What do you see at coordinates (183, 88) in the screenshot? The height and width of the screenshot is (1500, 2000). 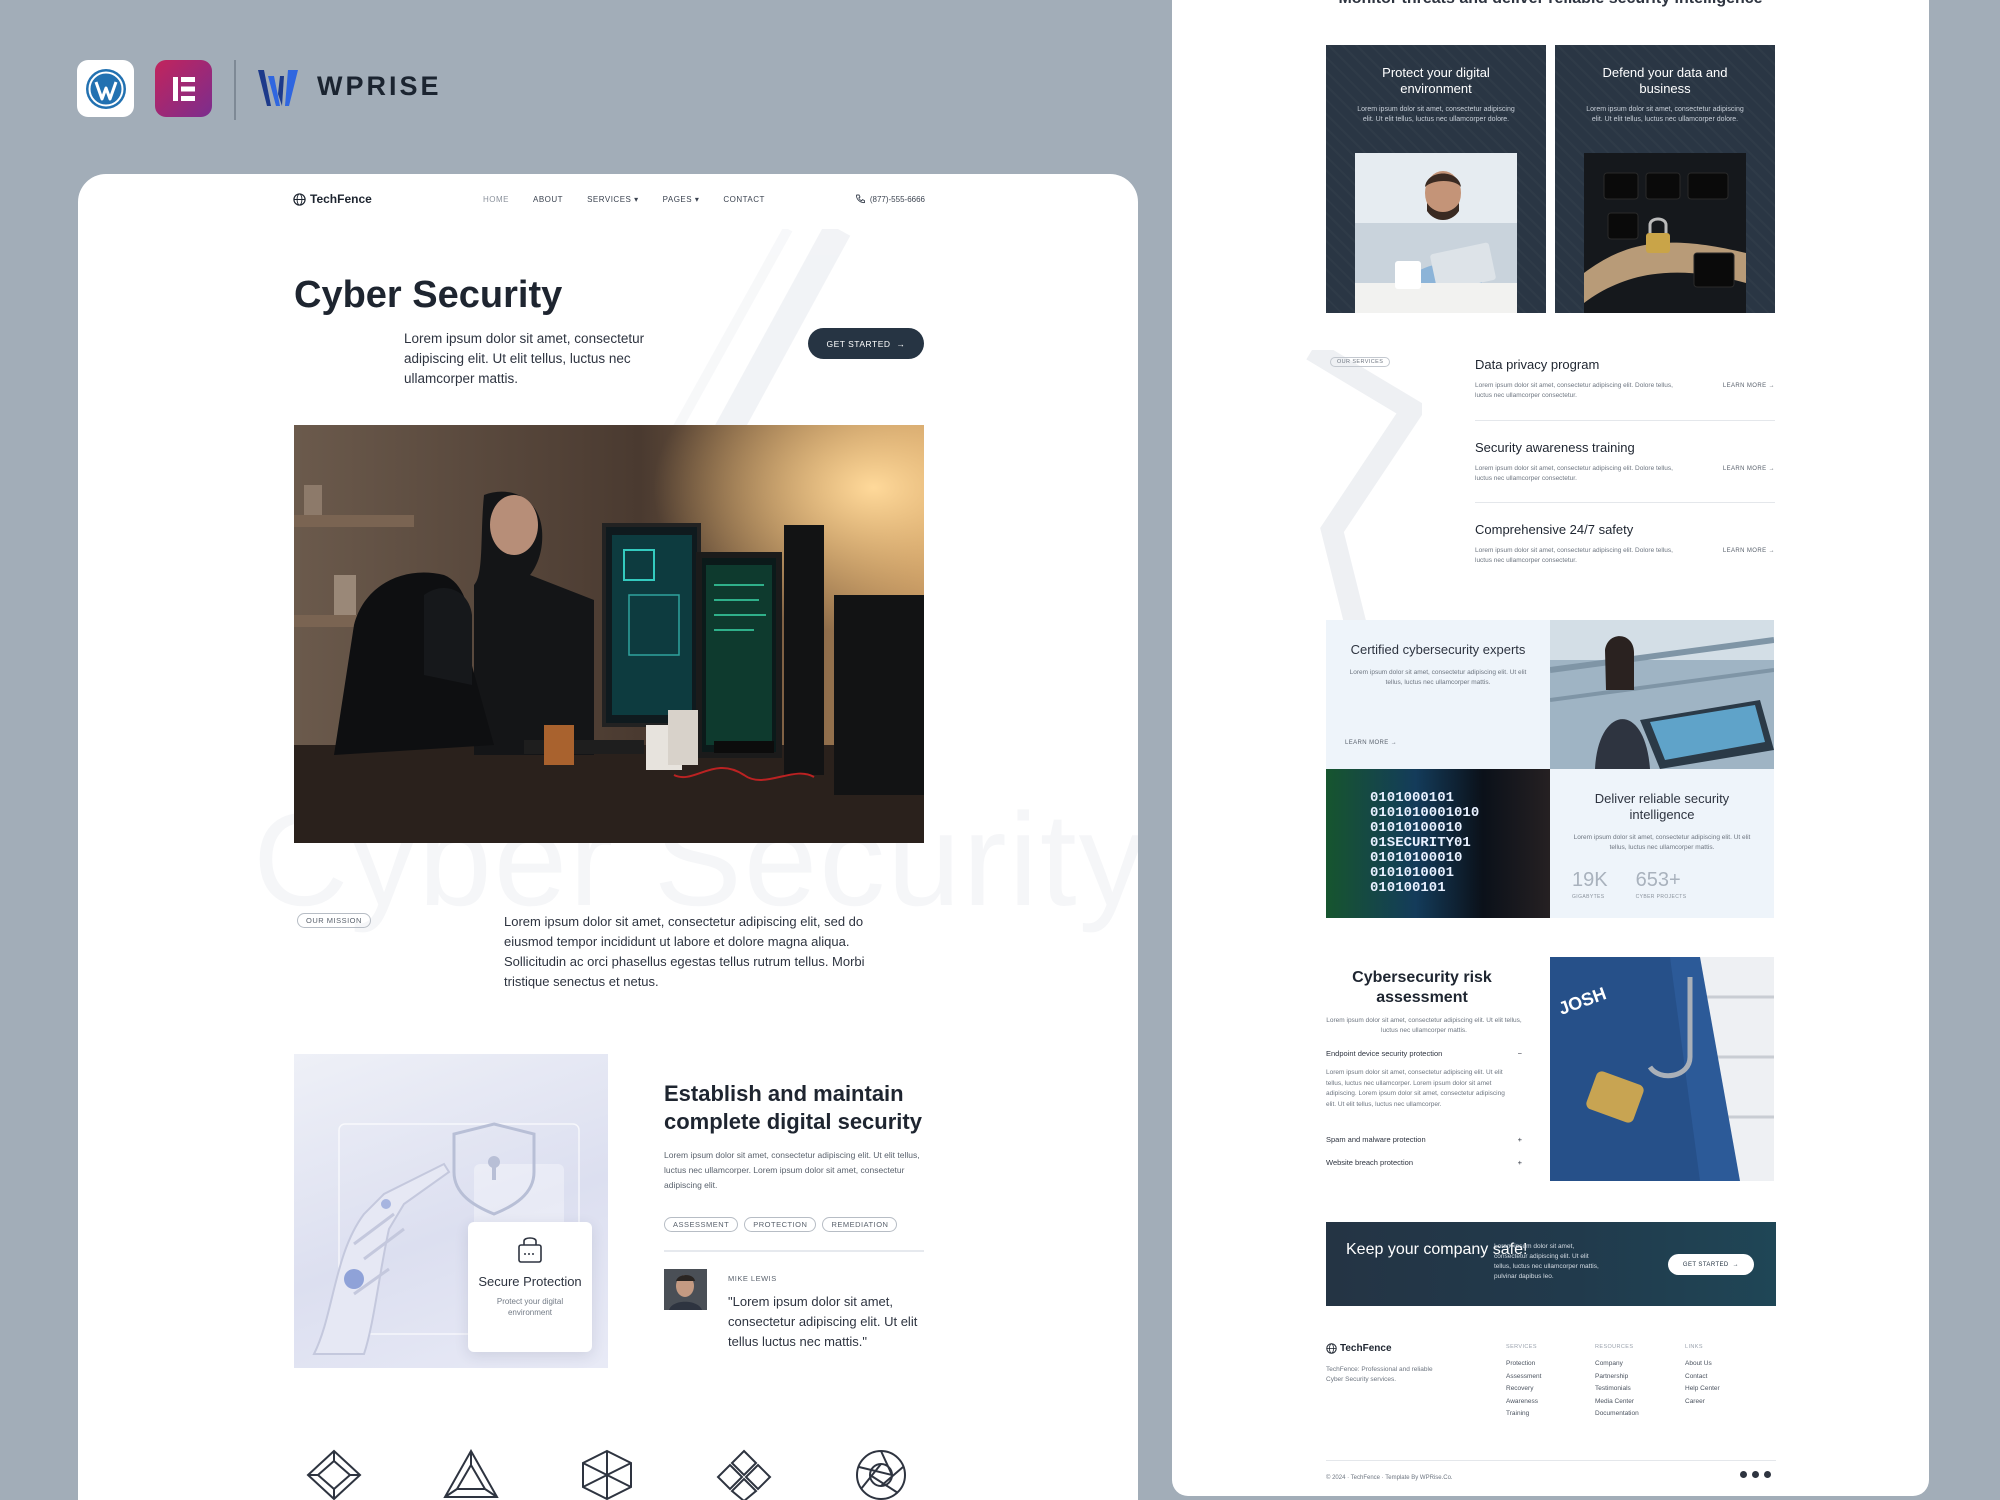 I see `elementor-logo` at bounding box center [183, 88].